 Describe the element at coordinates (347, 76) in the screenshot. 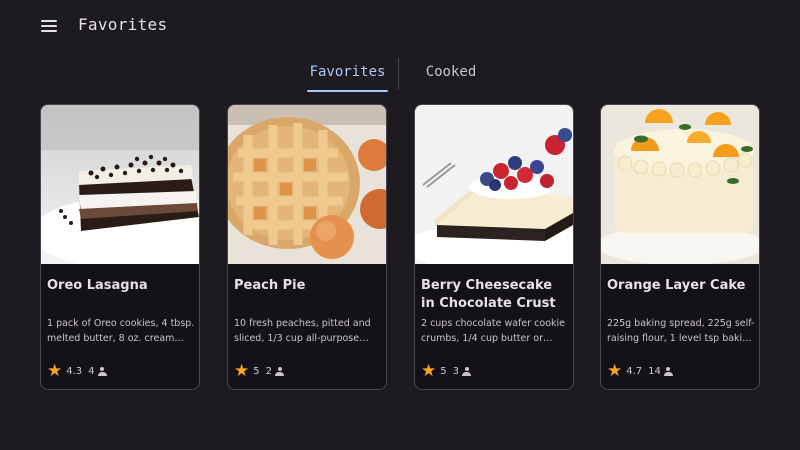

I see `tab-favorites: Favorites` at that location.